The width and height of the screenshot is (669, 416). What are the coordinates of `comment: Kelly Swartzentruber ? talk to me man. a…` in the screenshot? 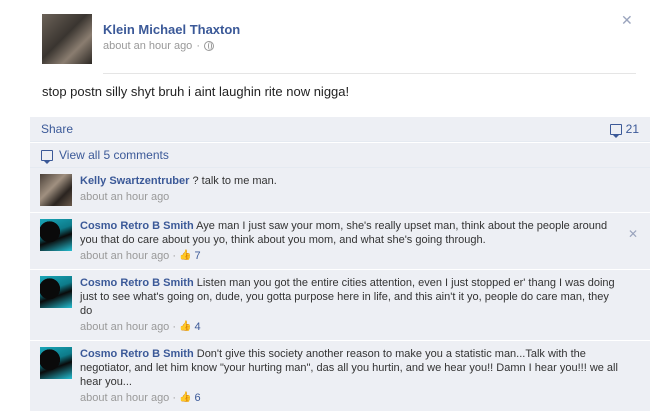 It's located at (340, 190).